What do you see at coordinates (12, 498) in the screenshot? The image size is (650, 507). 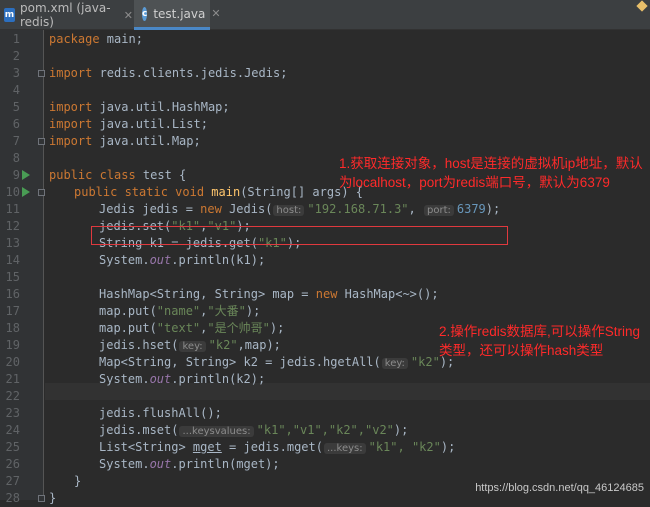 I see `line-number: 28` at bounding box center [12, 498].